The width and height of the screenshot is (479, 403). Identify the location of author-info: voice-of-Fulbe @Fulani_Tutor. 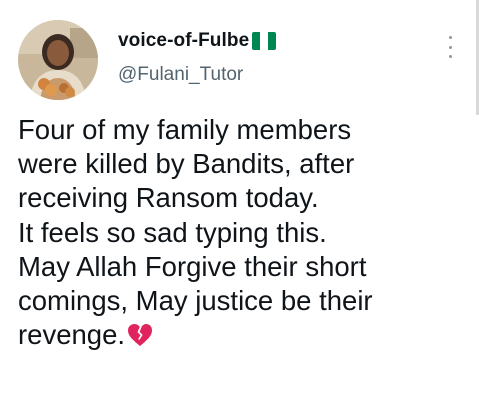
(197, 57).